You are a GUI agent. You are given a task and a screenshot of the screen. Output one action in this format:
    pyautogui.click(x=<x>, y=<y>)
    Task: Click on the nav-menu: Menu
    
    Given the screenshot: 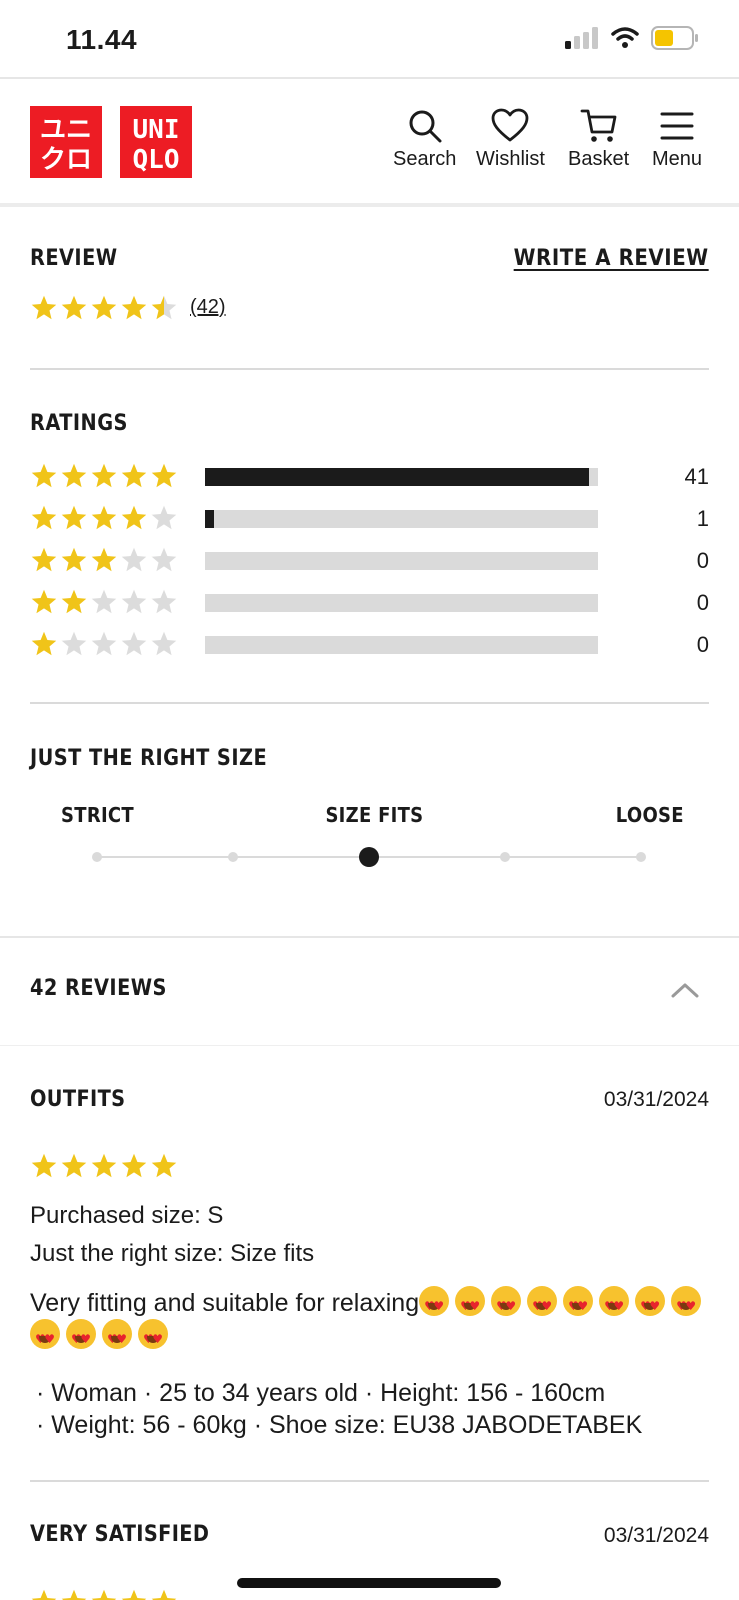 What is the action you would take?
    pyautogui.click(x=677, y=139)
    